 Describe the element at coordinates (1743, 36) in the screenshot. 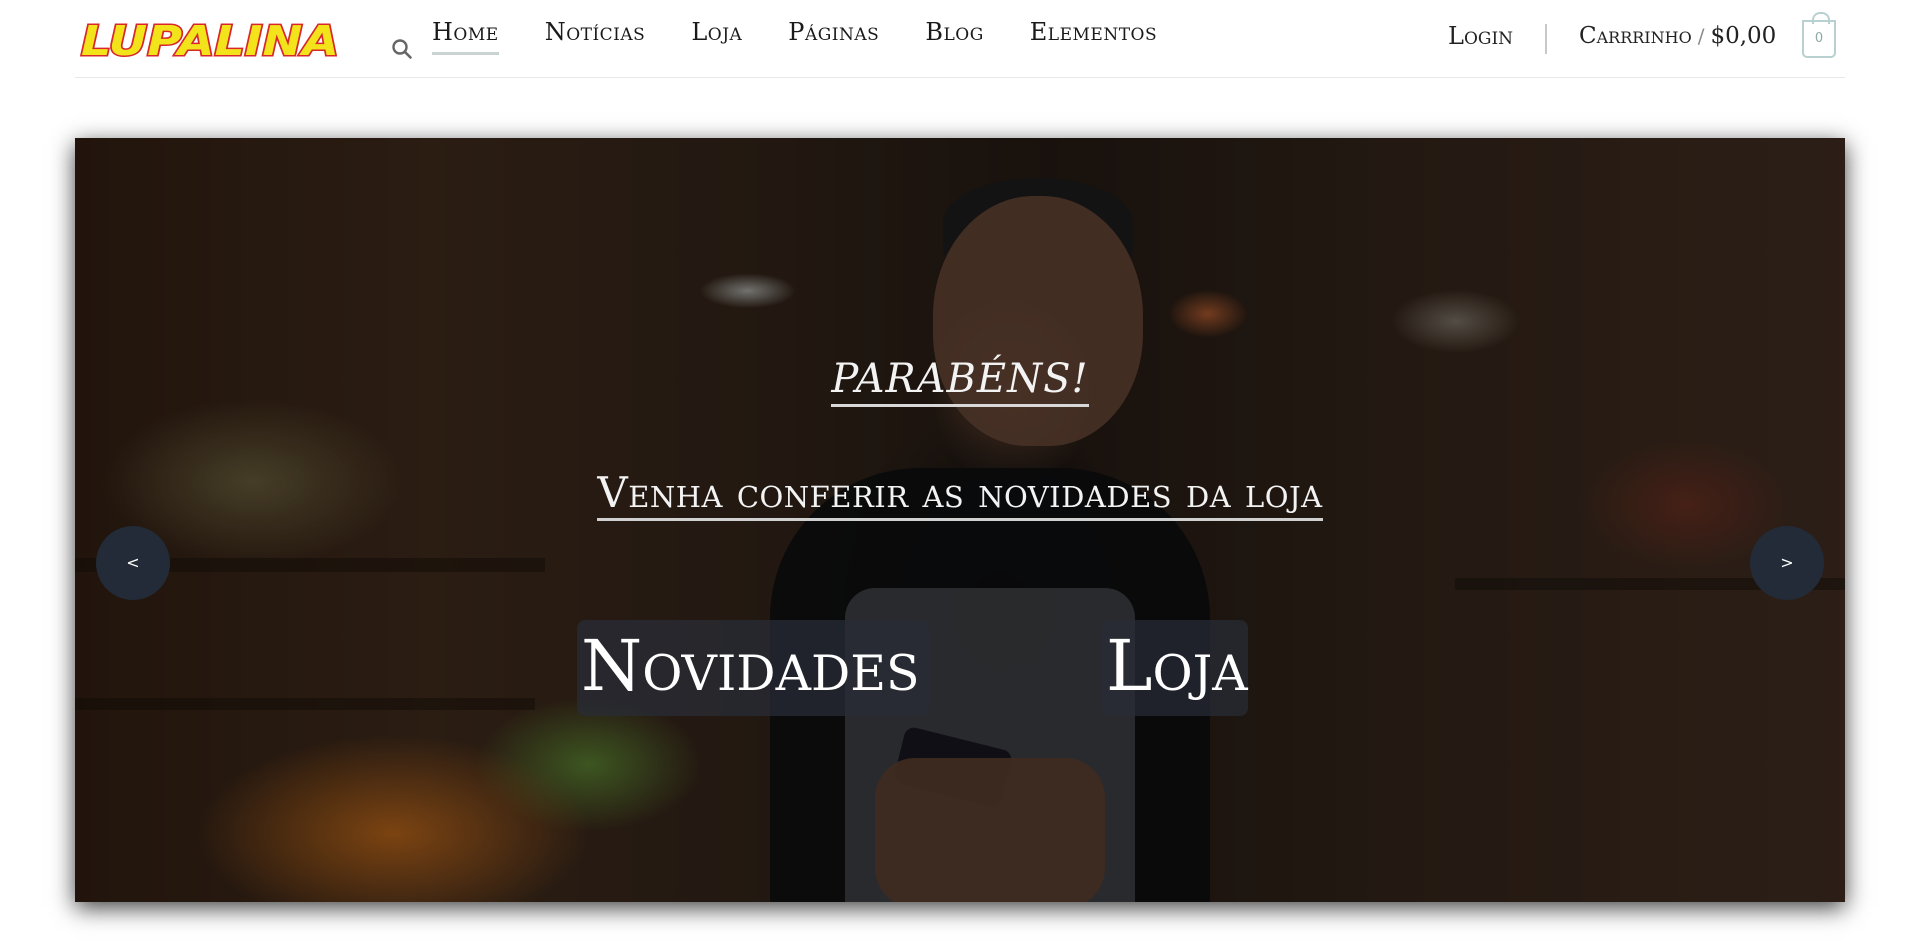

I see `cart-total: $0,00` at that location.